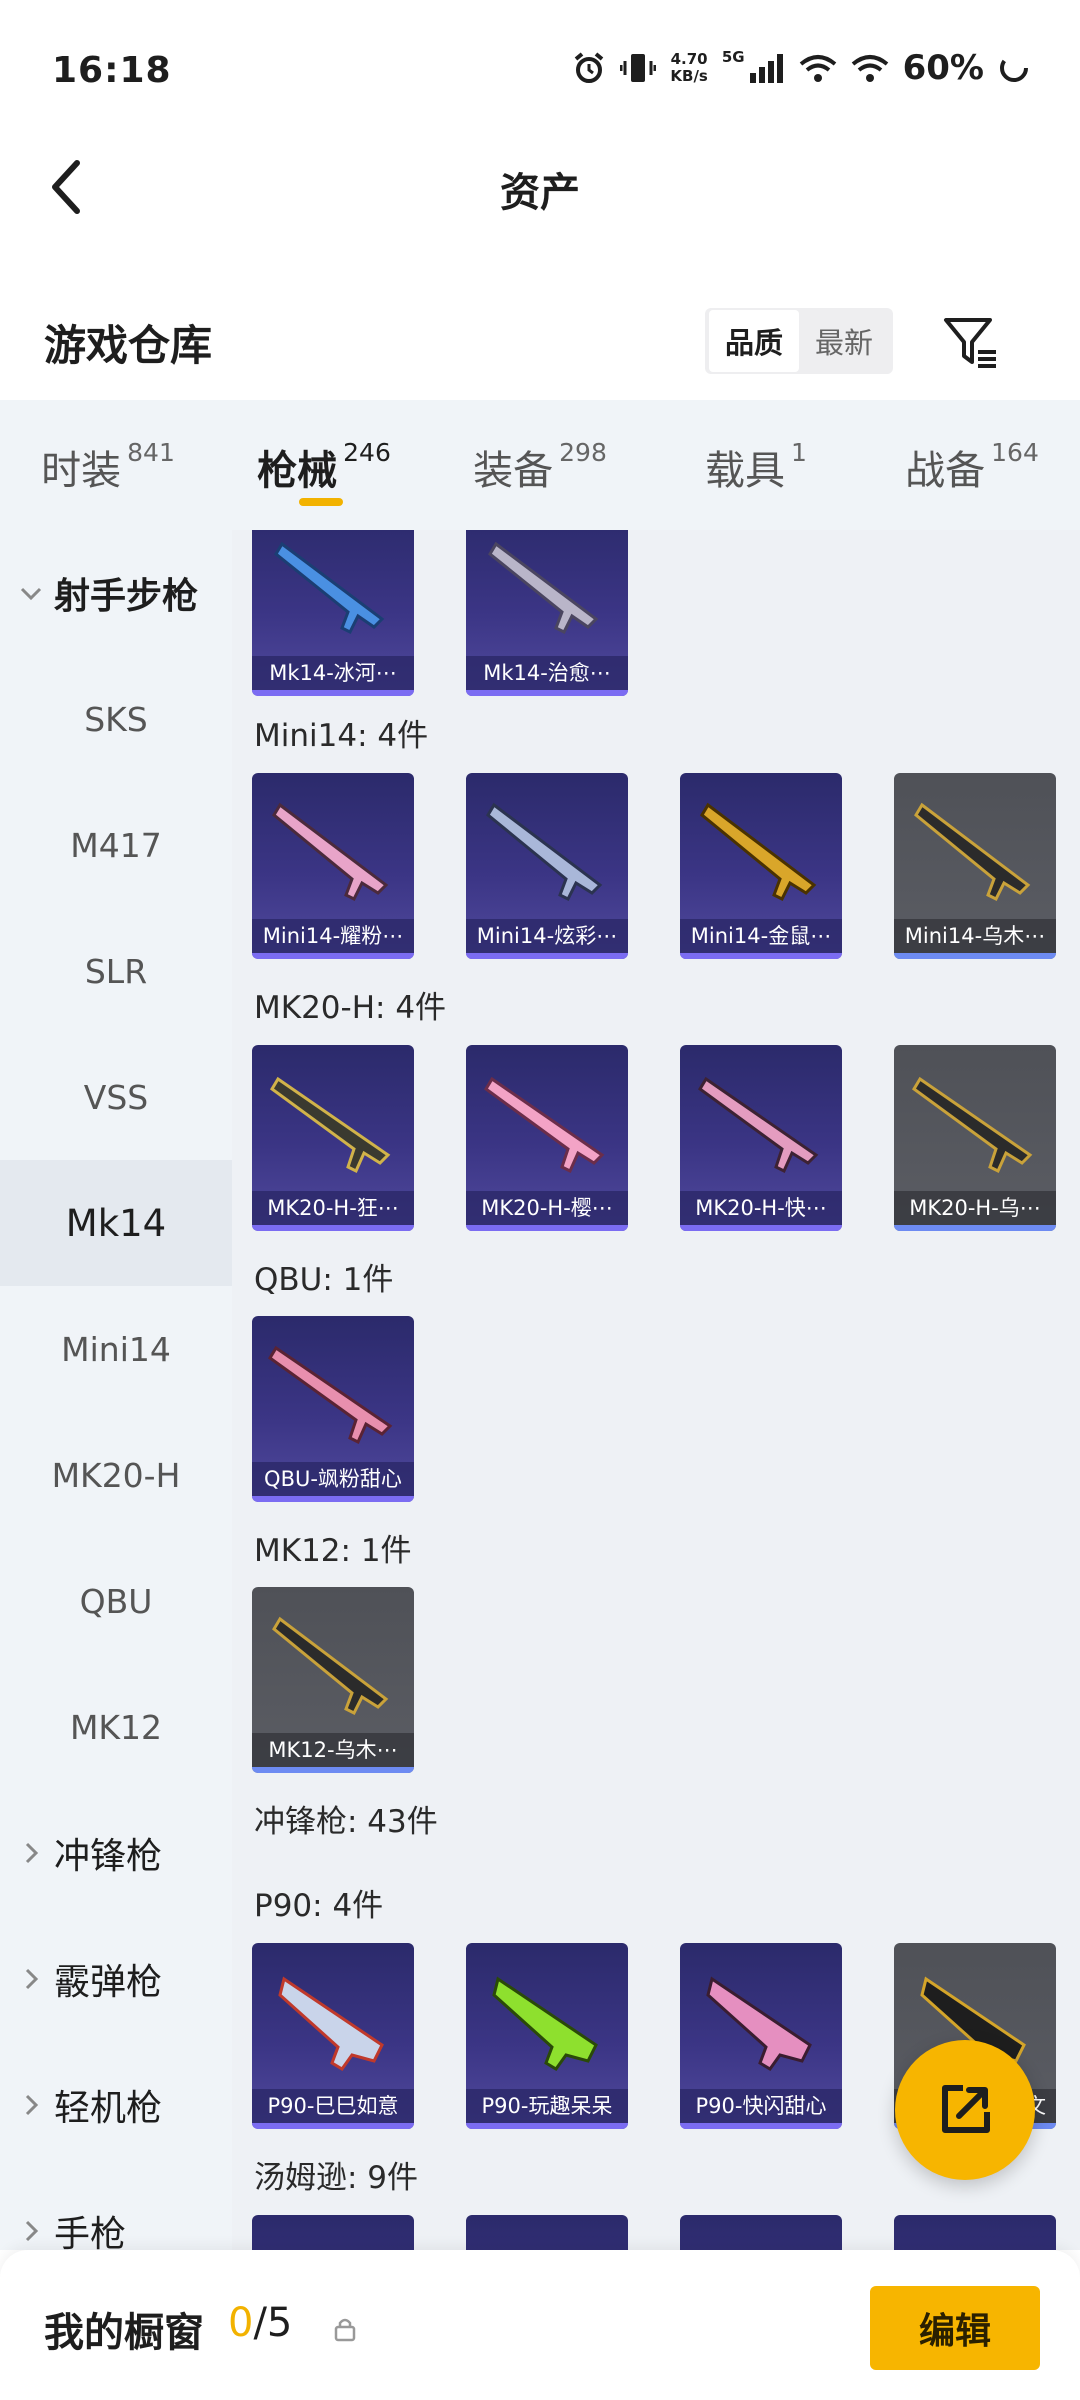  Describe the element at coordinates (345, 2330) in the screenshot. I see `lock-icon` at that location.